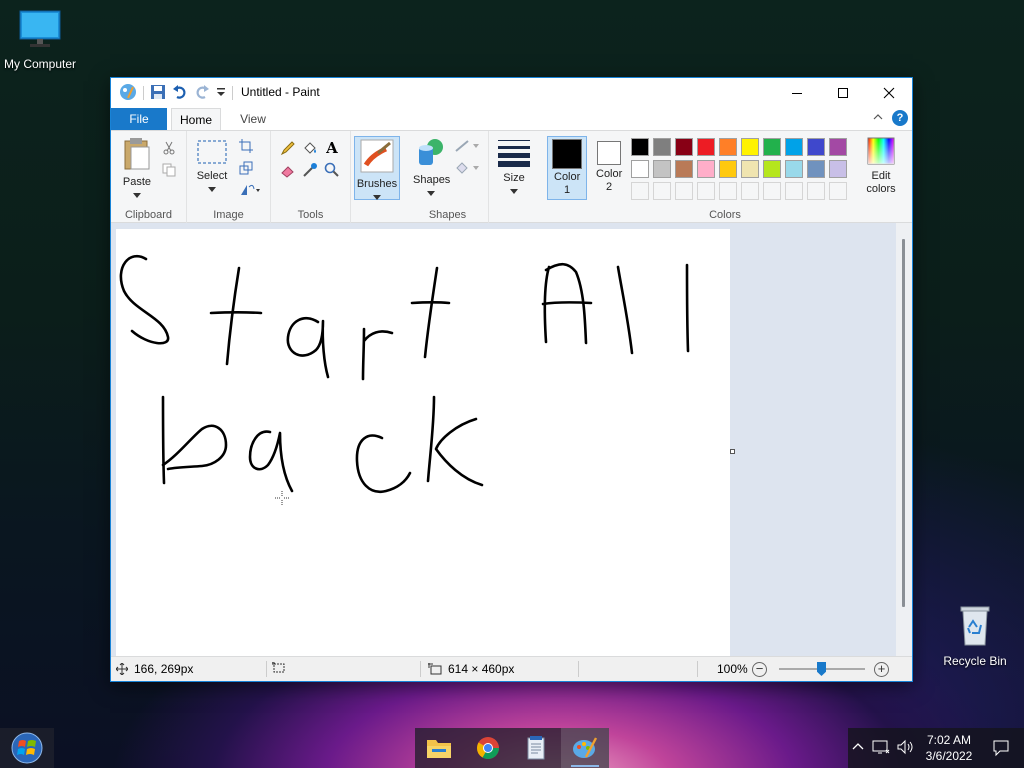  I want to click on vertical-scrollbar, so click(904, 439).